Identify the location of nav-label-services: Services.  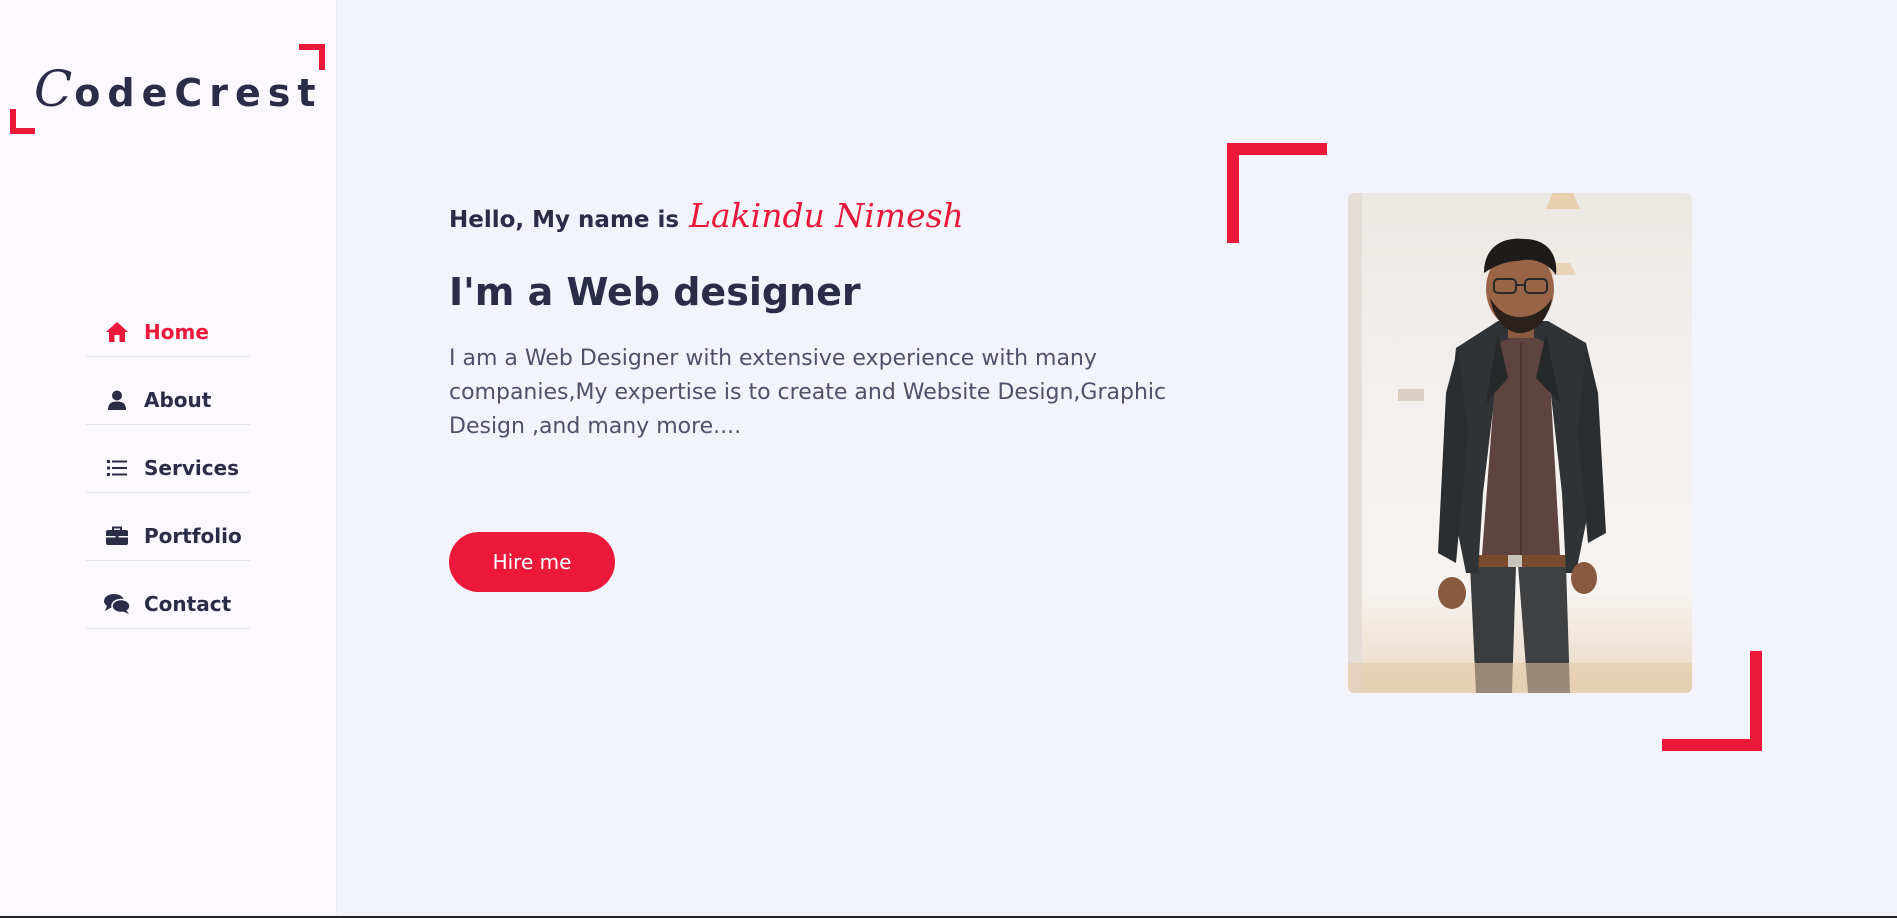
(192, 468).